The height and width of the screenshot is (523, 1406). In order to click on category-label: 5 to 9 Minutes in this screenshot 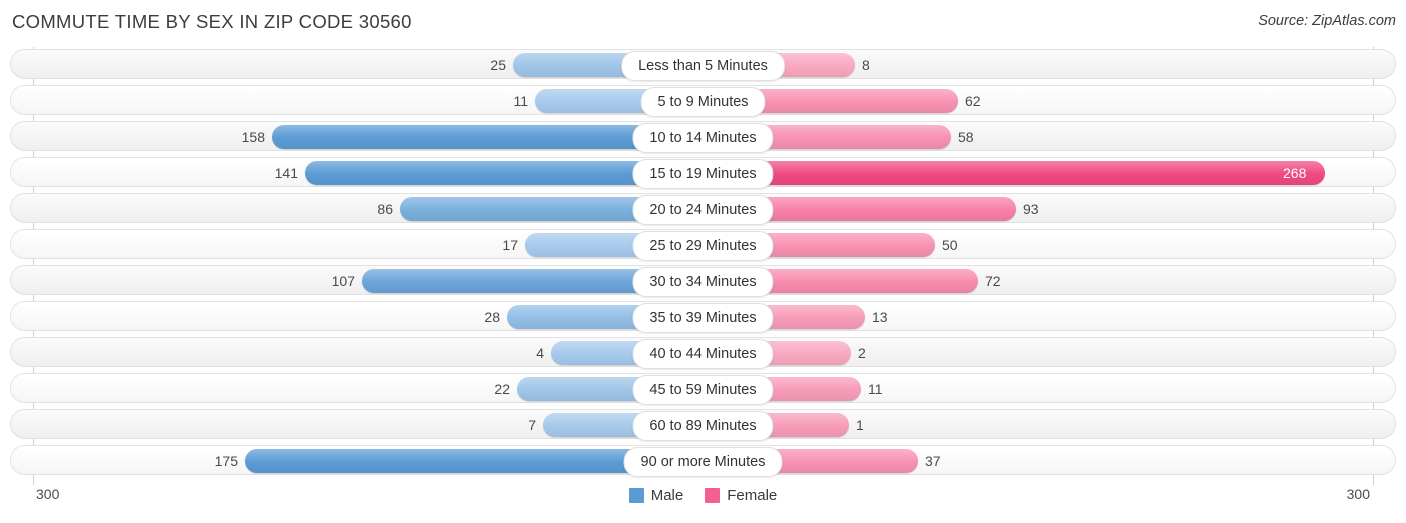, I will do `click(703, 102)`.